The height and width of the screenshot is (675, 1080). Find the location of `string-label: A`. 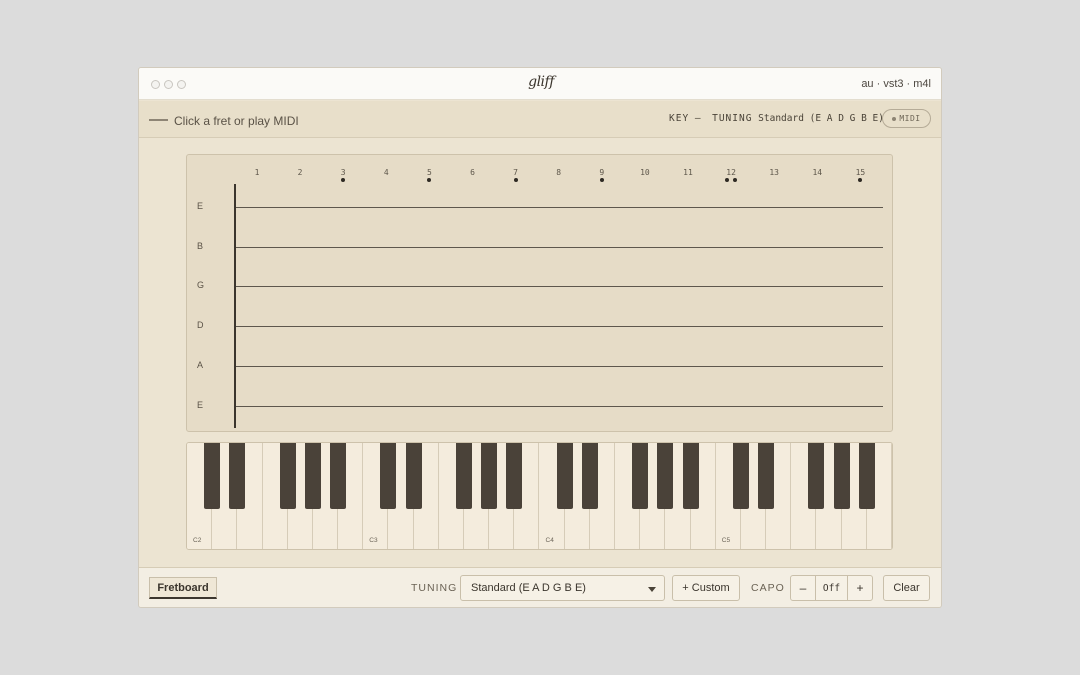

string-label: A is located at coordinates (200, 364).